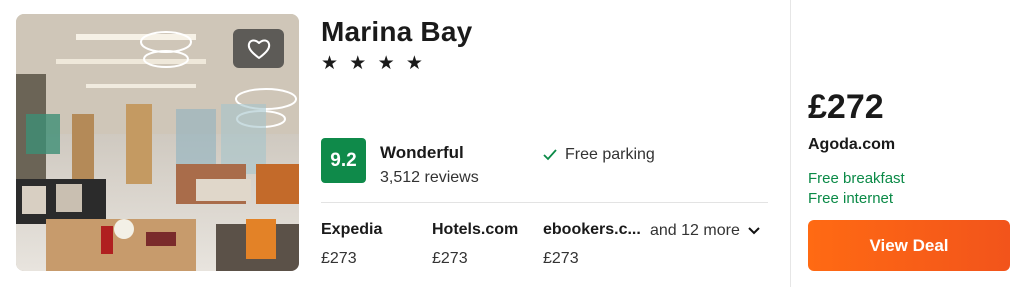 This screenshot has height=287, width=1024. Describe the element at coordinates (790, 143) in the screenshot. I see `column-divider` at that location.